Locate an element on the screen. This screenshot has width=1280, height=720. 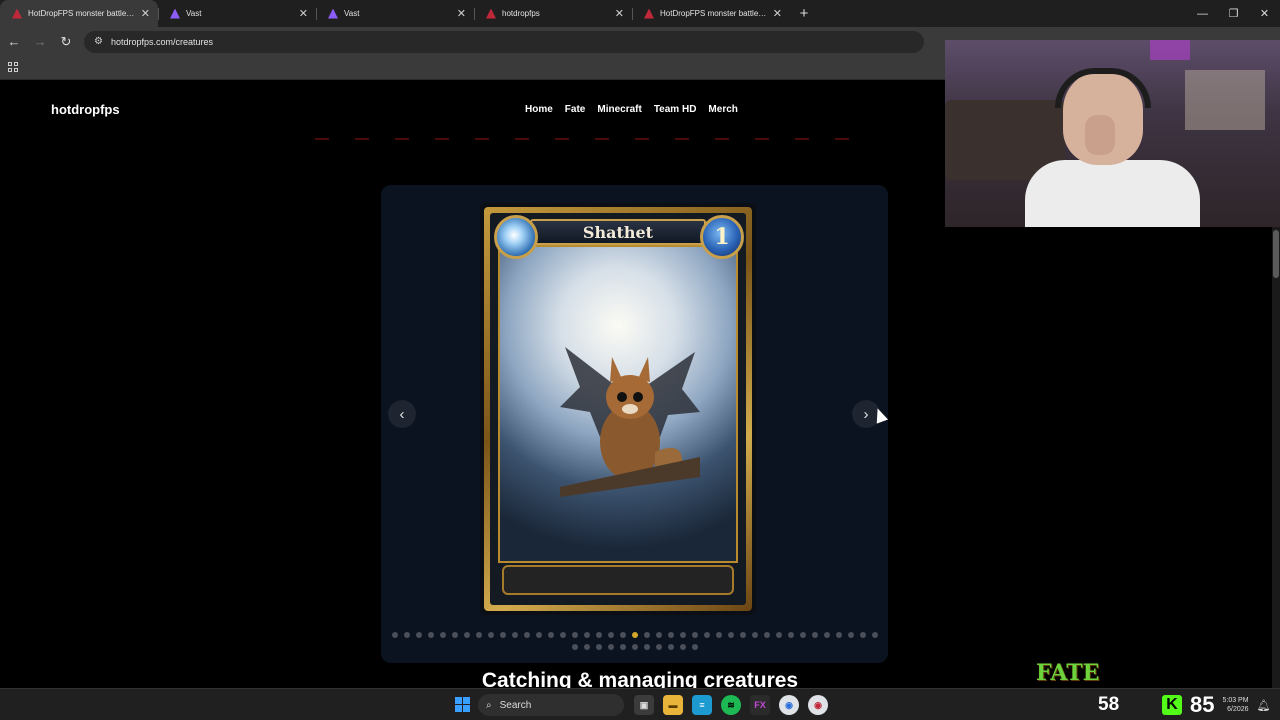
nav-link-fate: Fate is located at coordinates (575, 109).